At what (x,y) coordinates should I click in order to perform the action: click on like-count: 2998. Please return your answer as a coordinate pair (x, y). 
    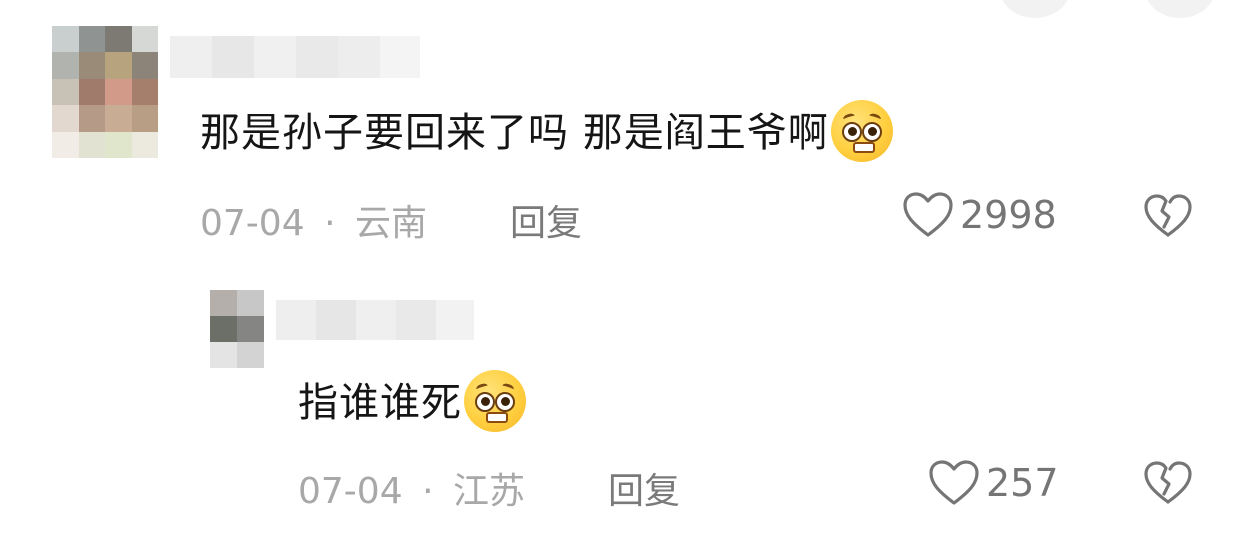
    Looking at the image, I should click on (1008, 215).